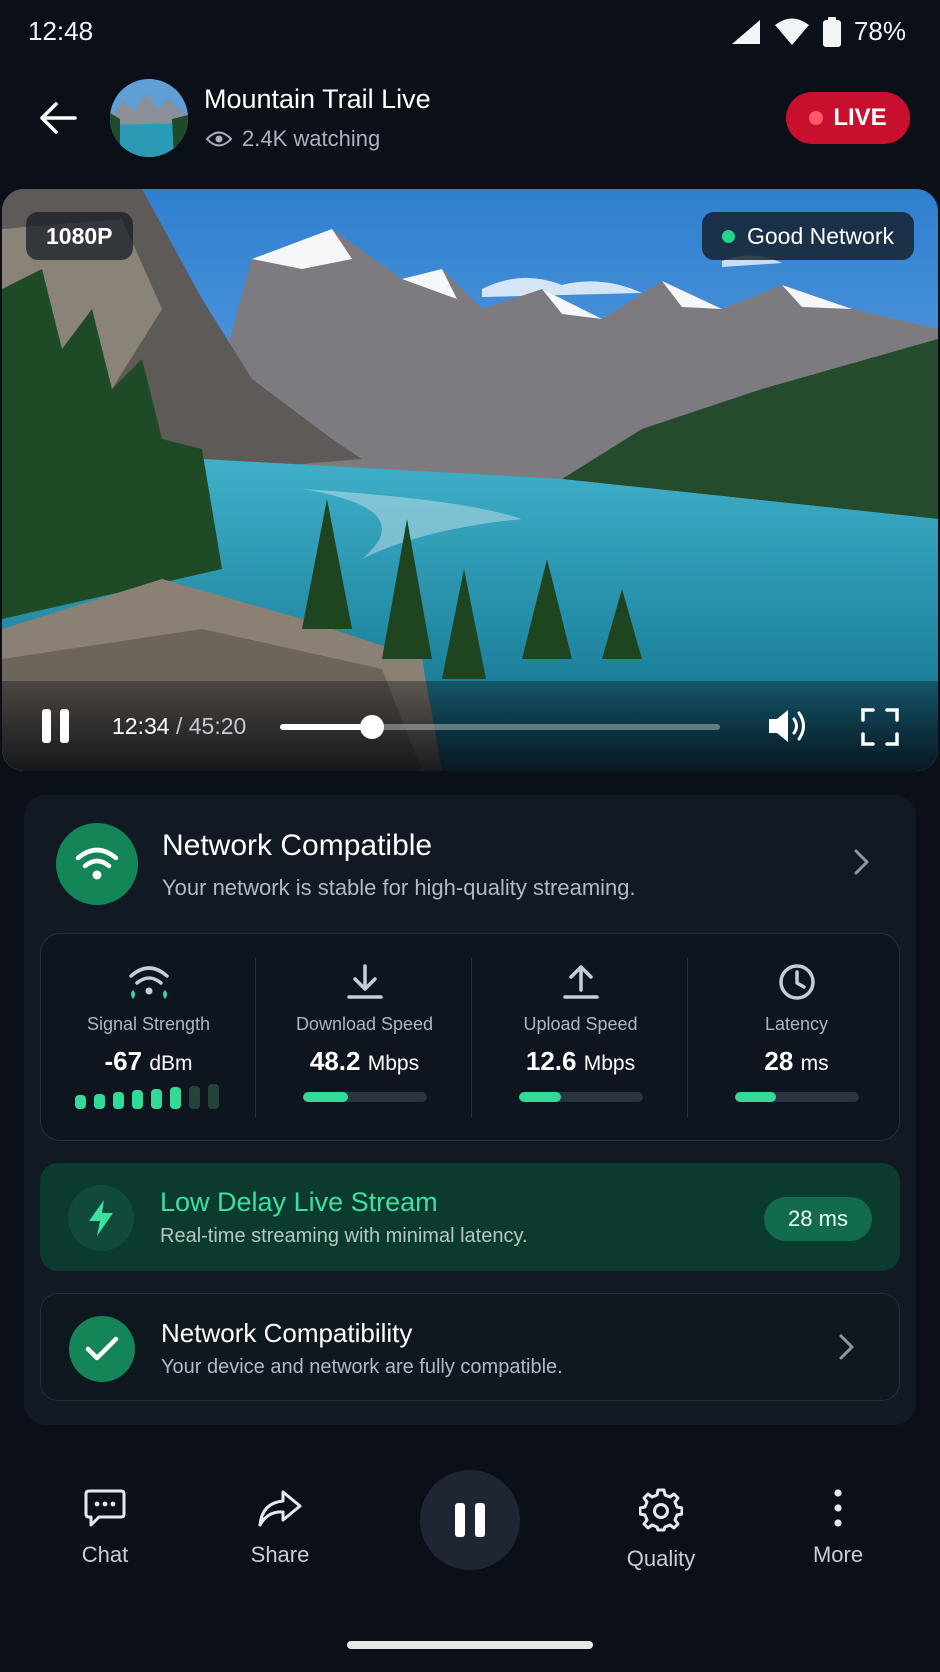  I want to click on nav-more: More, so click(838, 1528).